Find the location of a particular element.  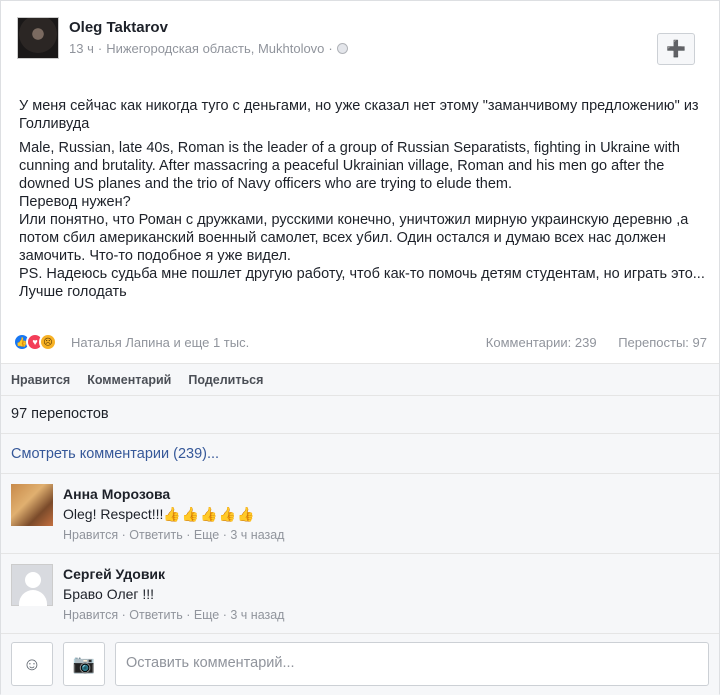

add-friend-button: ➕ is located at coordinates (676, 49).